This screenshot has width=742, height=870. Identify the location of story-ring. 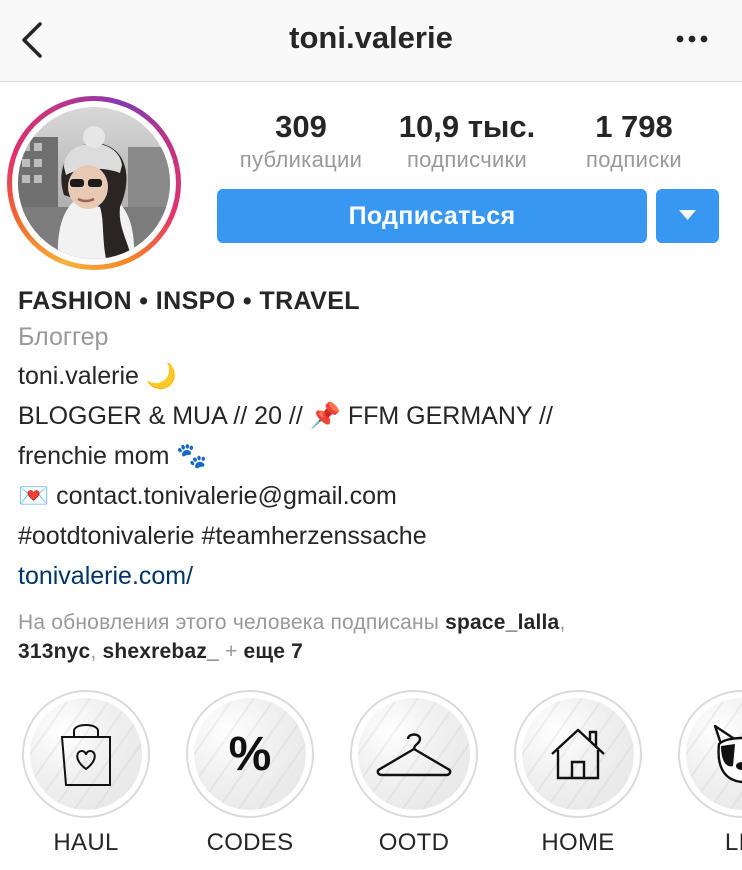
(94, 183).